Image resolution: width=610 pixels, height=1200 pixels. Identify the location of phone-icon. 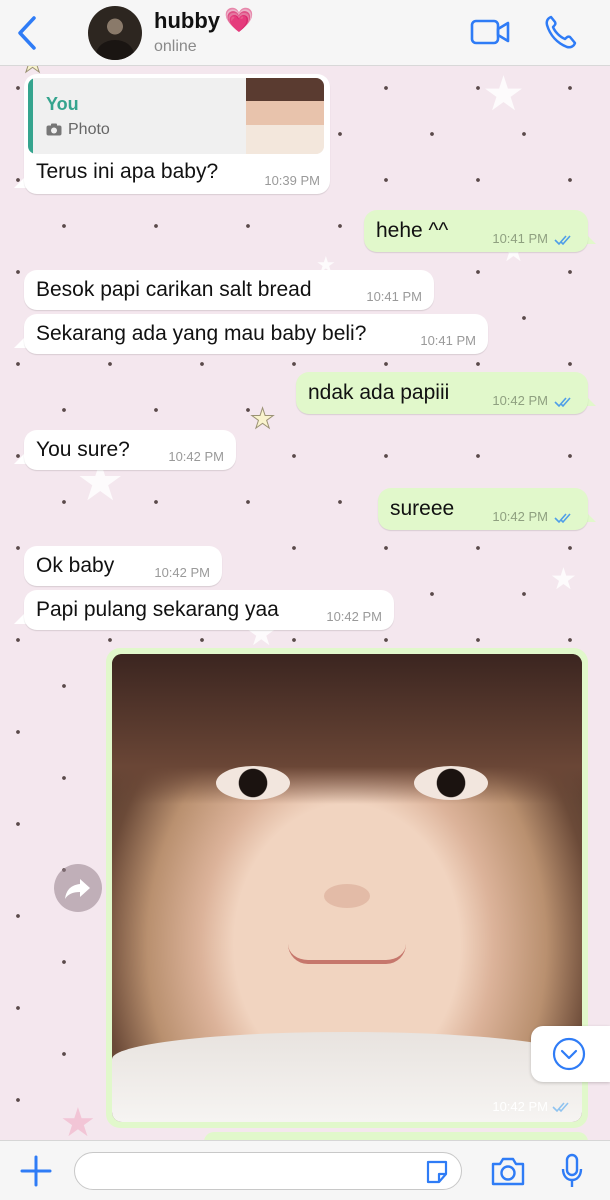
(561, 32).